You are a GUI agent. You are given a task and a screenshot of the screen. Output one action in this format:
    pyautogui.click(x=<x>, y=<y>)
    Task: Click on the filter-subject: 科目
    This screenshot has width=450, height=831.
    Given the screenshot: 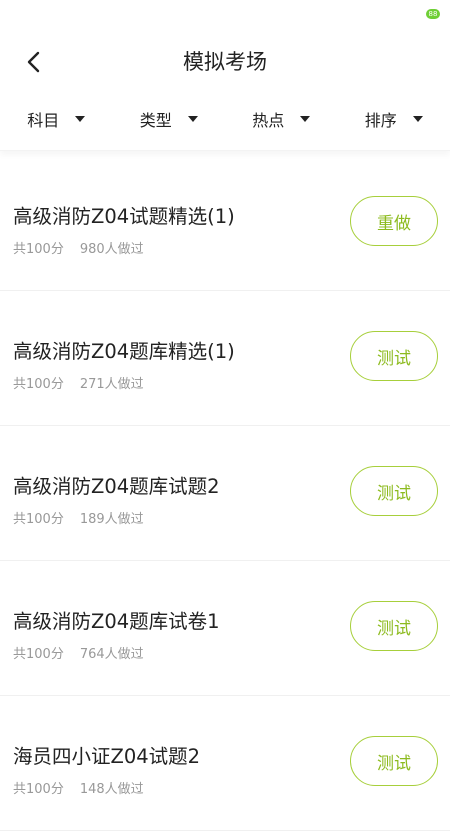 What is the action you would take?
    pyautogui.click(x=56, y=120)
    